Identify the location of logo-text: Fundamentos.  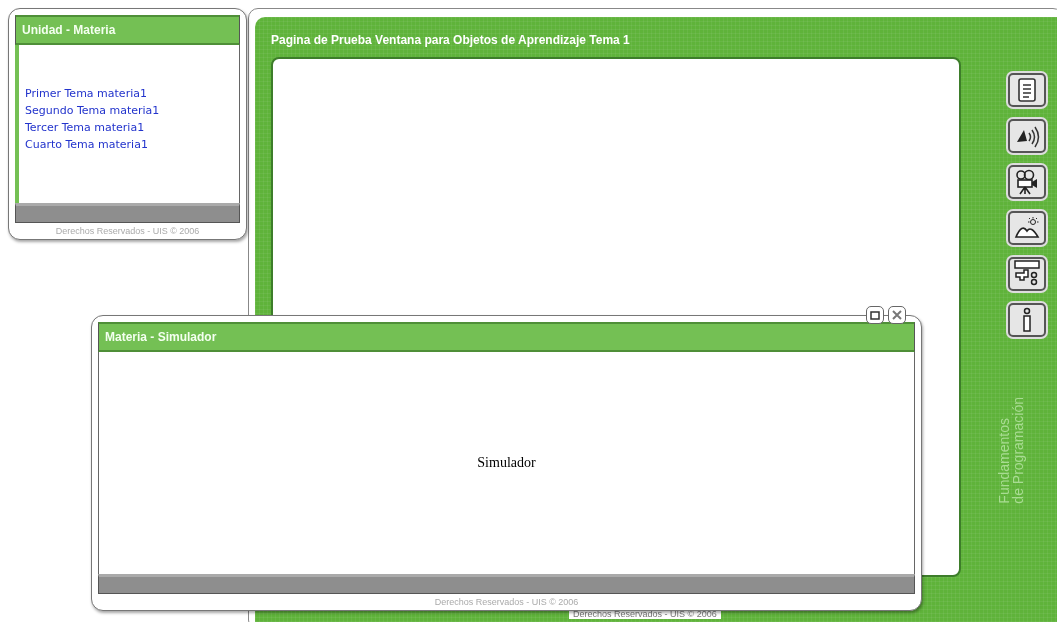
(1004, 460).